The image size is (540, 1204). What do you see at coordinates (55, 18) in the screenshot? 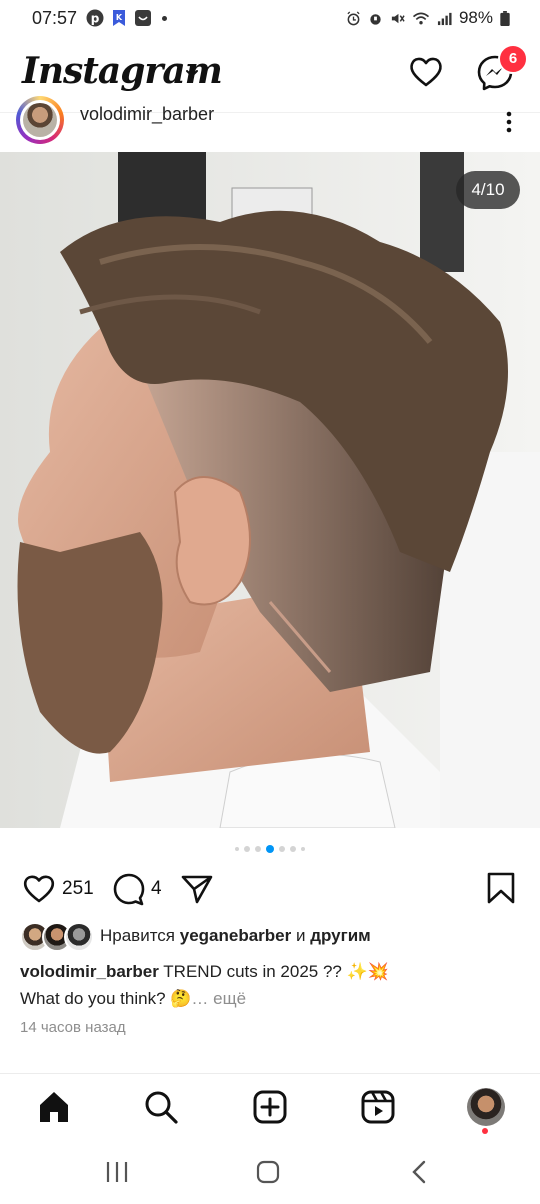
I see `status-time: 07:57` at bounding box center [55, 18].